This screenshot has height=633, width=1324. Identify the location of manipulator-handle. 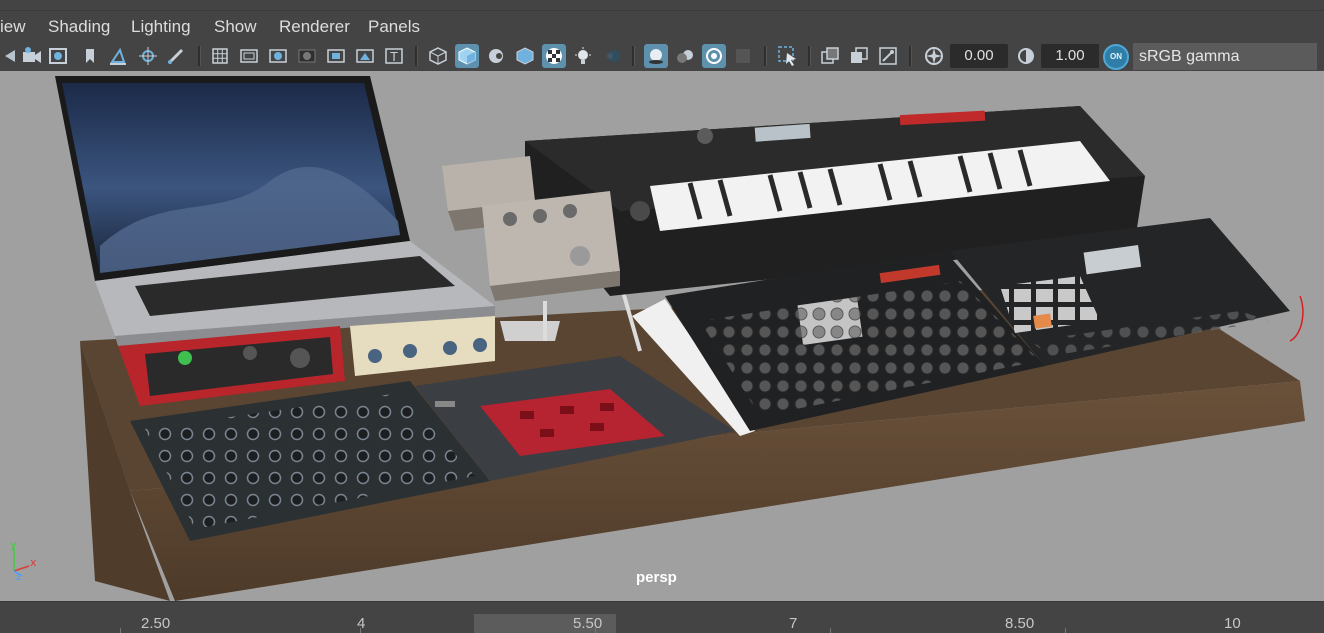
(1296, 318).